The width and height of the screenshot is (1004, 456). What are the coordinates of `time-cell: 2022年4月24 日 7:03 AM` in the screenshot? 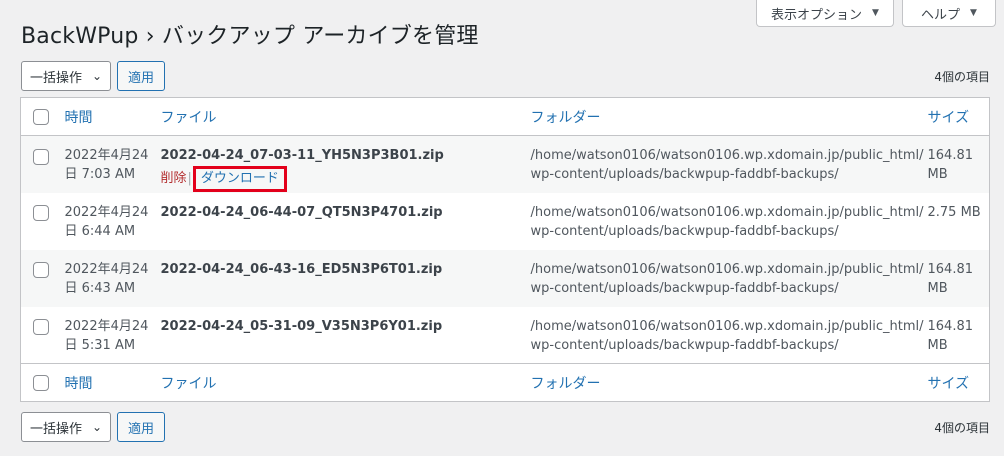 It's located at (109, 164).